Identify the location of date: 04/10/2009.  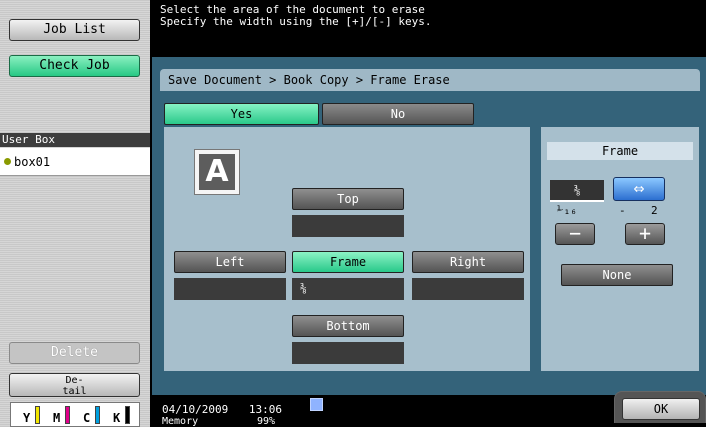
(195, 409).